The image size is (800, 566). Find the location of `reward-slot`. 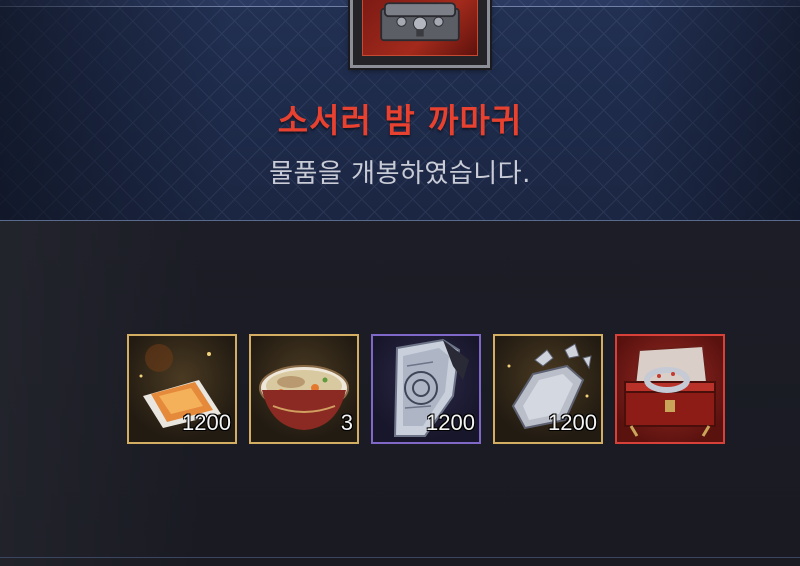

reward-slot is located at coordinates (670, 389).